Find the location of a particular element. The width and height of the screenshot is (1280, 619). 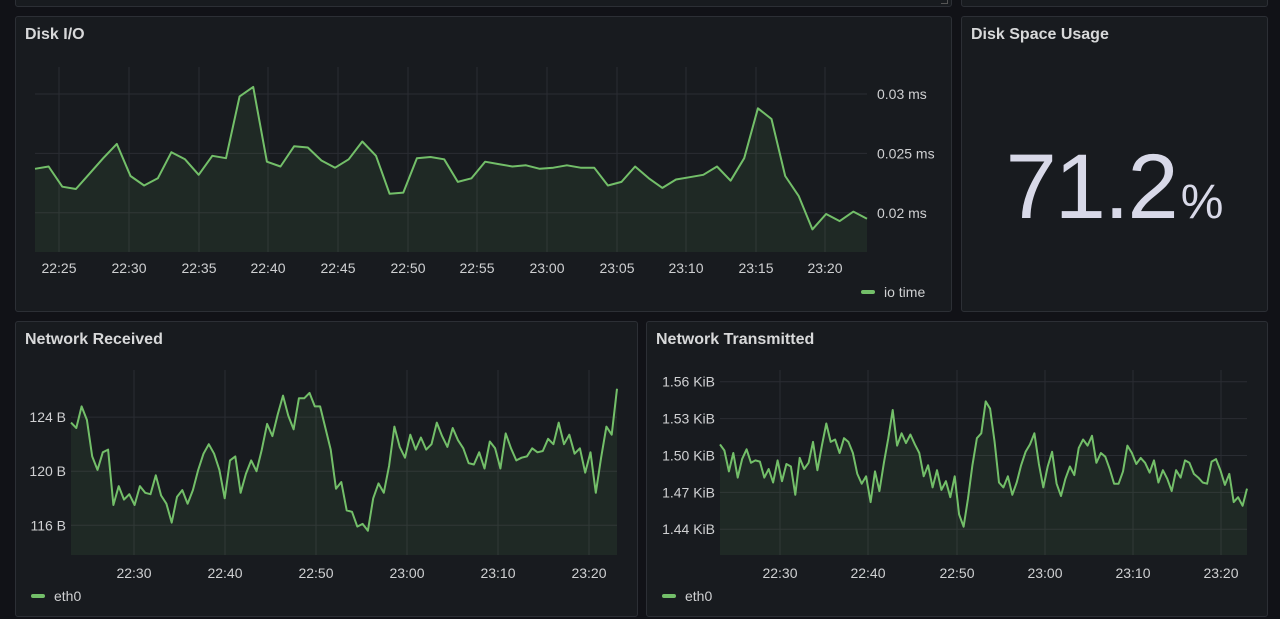

y-tick-label: 1.53 KiB is located at coordinates (688, 419).